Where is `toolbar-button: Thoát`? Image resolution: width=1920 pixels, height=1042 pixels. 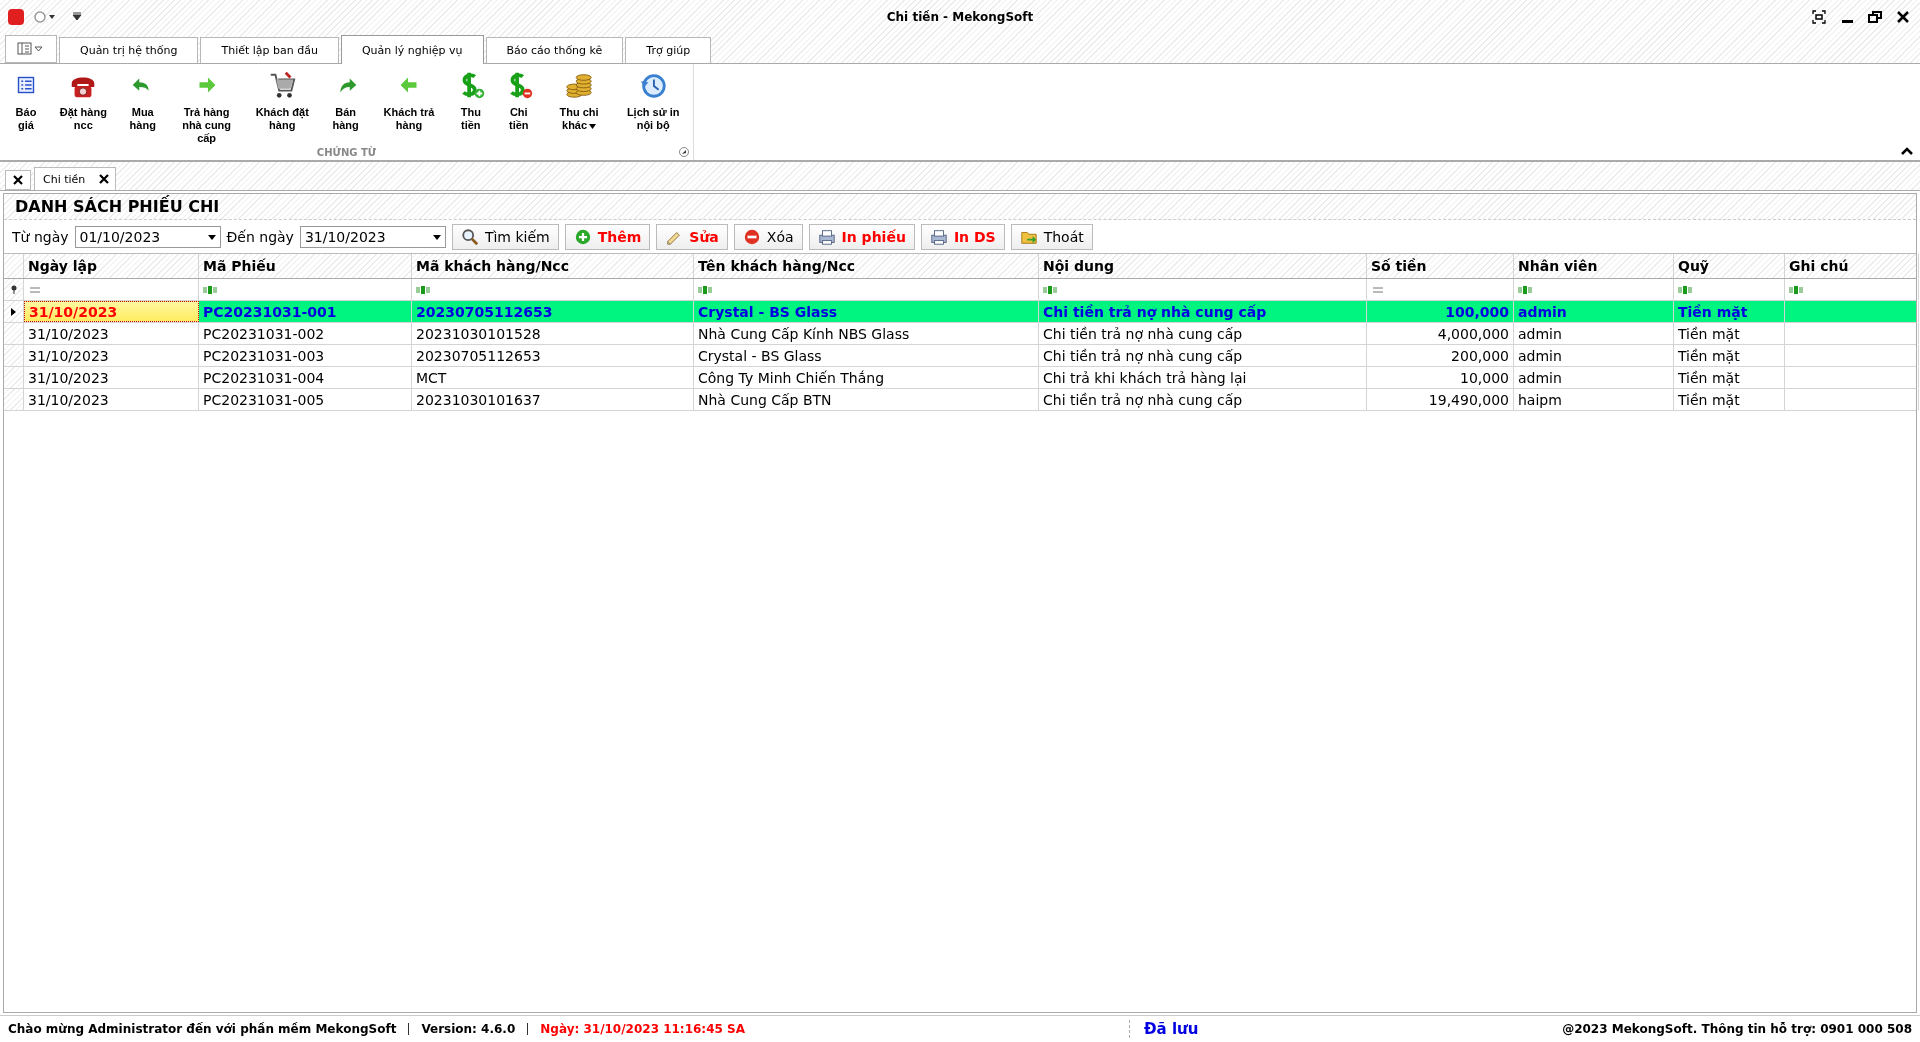
toolbar-button: Thoát is located at coordinates (1051, 237).